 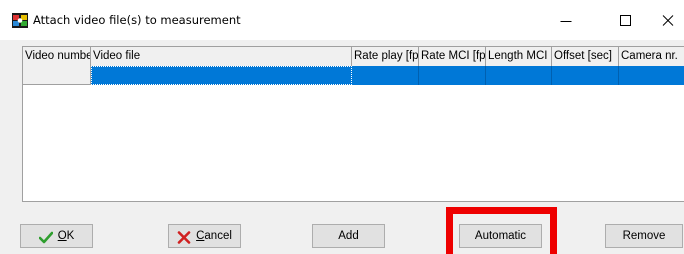 What do you see at coordinates (57, 75) in the screenshot?
I see `row-header-cell` at bounding box center [57, 75].